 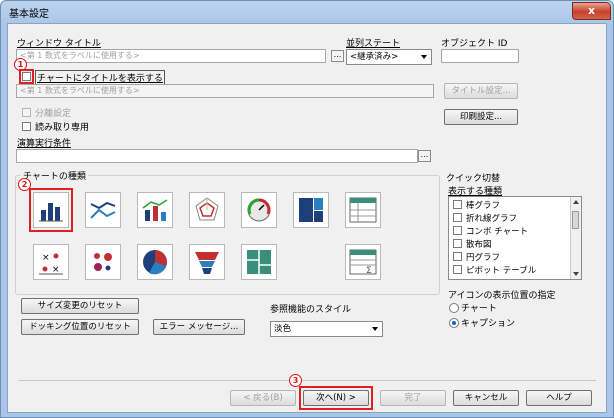 I want to click on detached-label: 分離設定, so click(x=53, y=114).